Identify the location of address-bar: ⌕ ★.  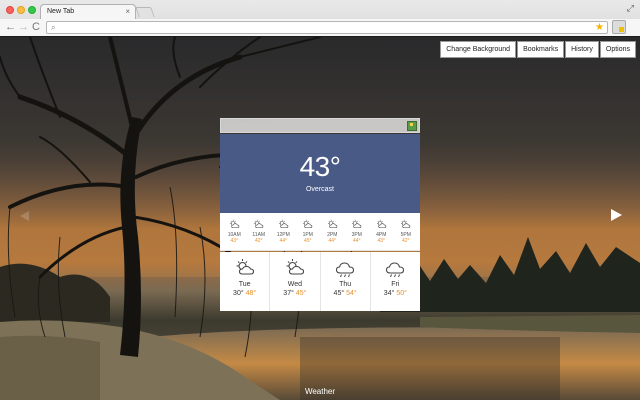
(327, 27).